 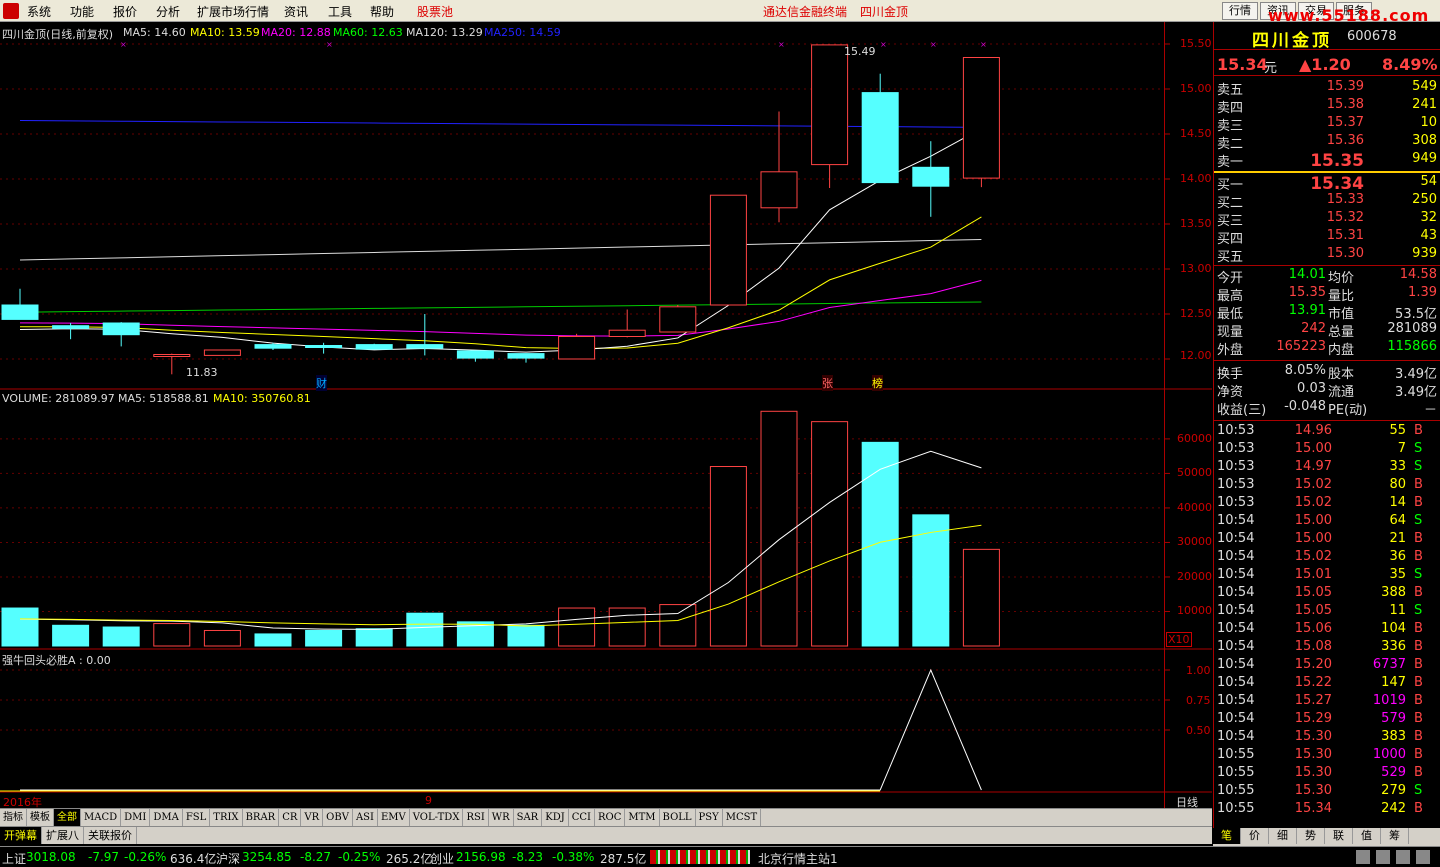 I want to click on stat-row: 最高 15.35 量比 1.39, so click(x=1327, y=294).